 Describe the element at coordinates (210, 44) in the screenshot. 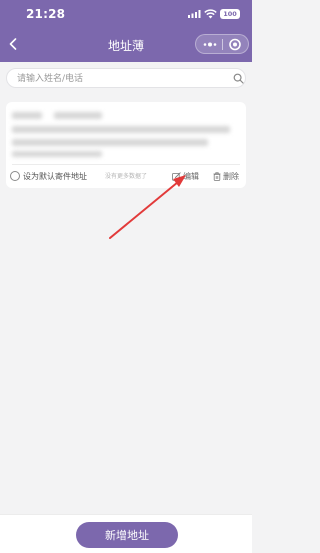

I see `more-icon` at that location.